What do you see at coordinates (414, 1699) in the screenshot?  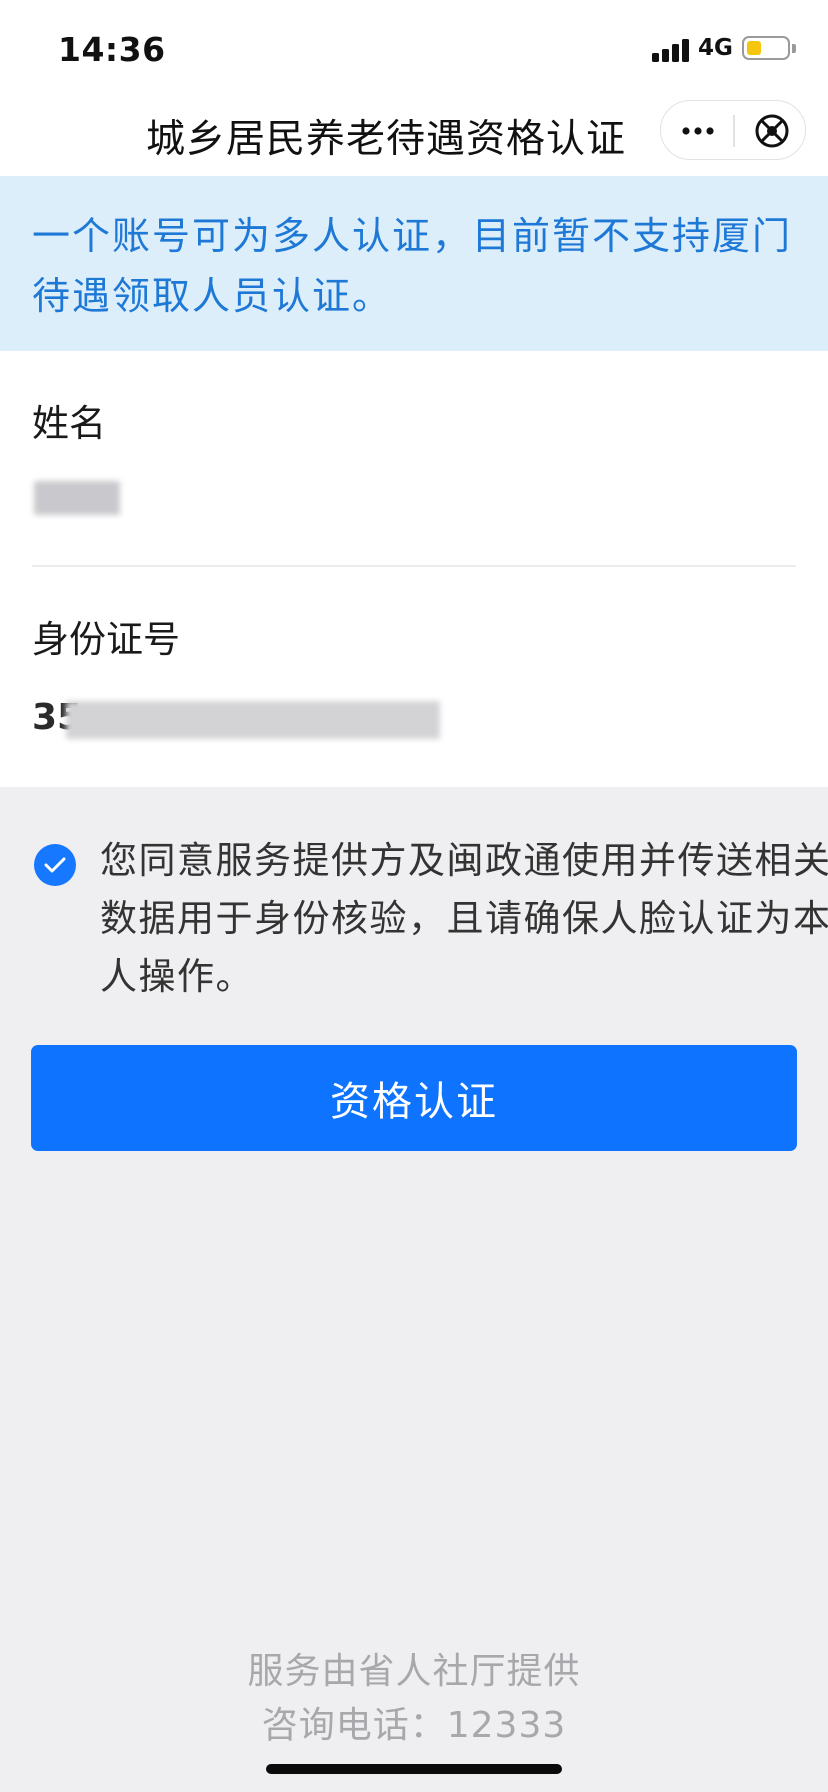 I see `footer: 服务由省人社厅提供 咨询电话：12333` at bounding box center [414, 1699].